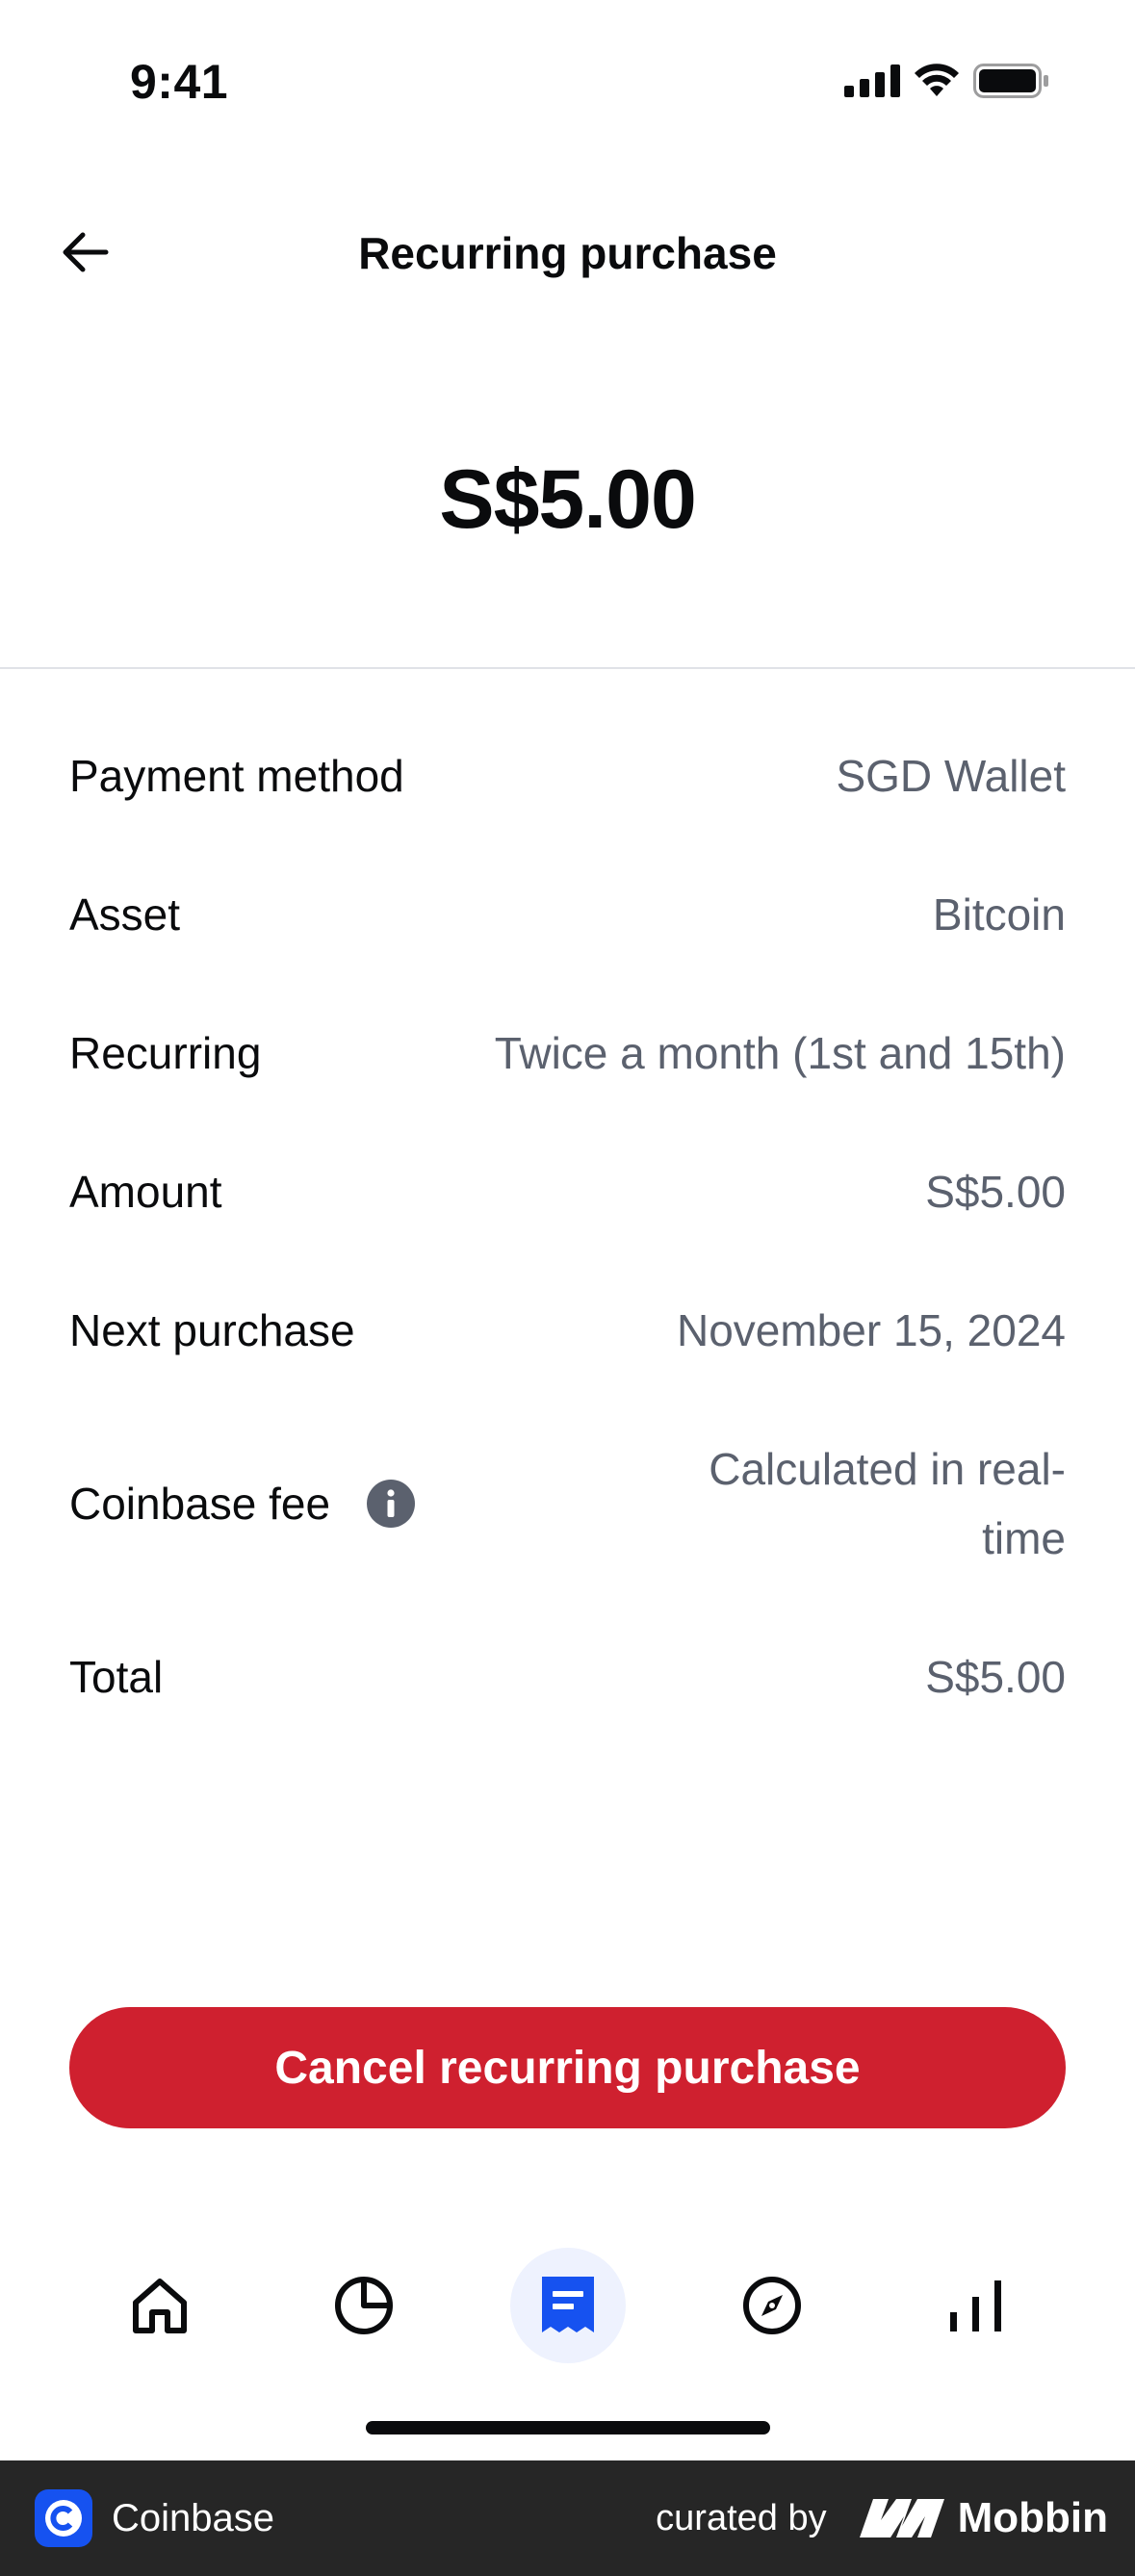 Image resolution: width=1135 pixels, height=2576 pixels. What do you see at coordinates (567, 1331) in the screenshot?
I see `detail-row-next-purchase: Next purchase November 15, 2024` at bounding box center [567, 1331].